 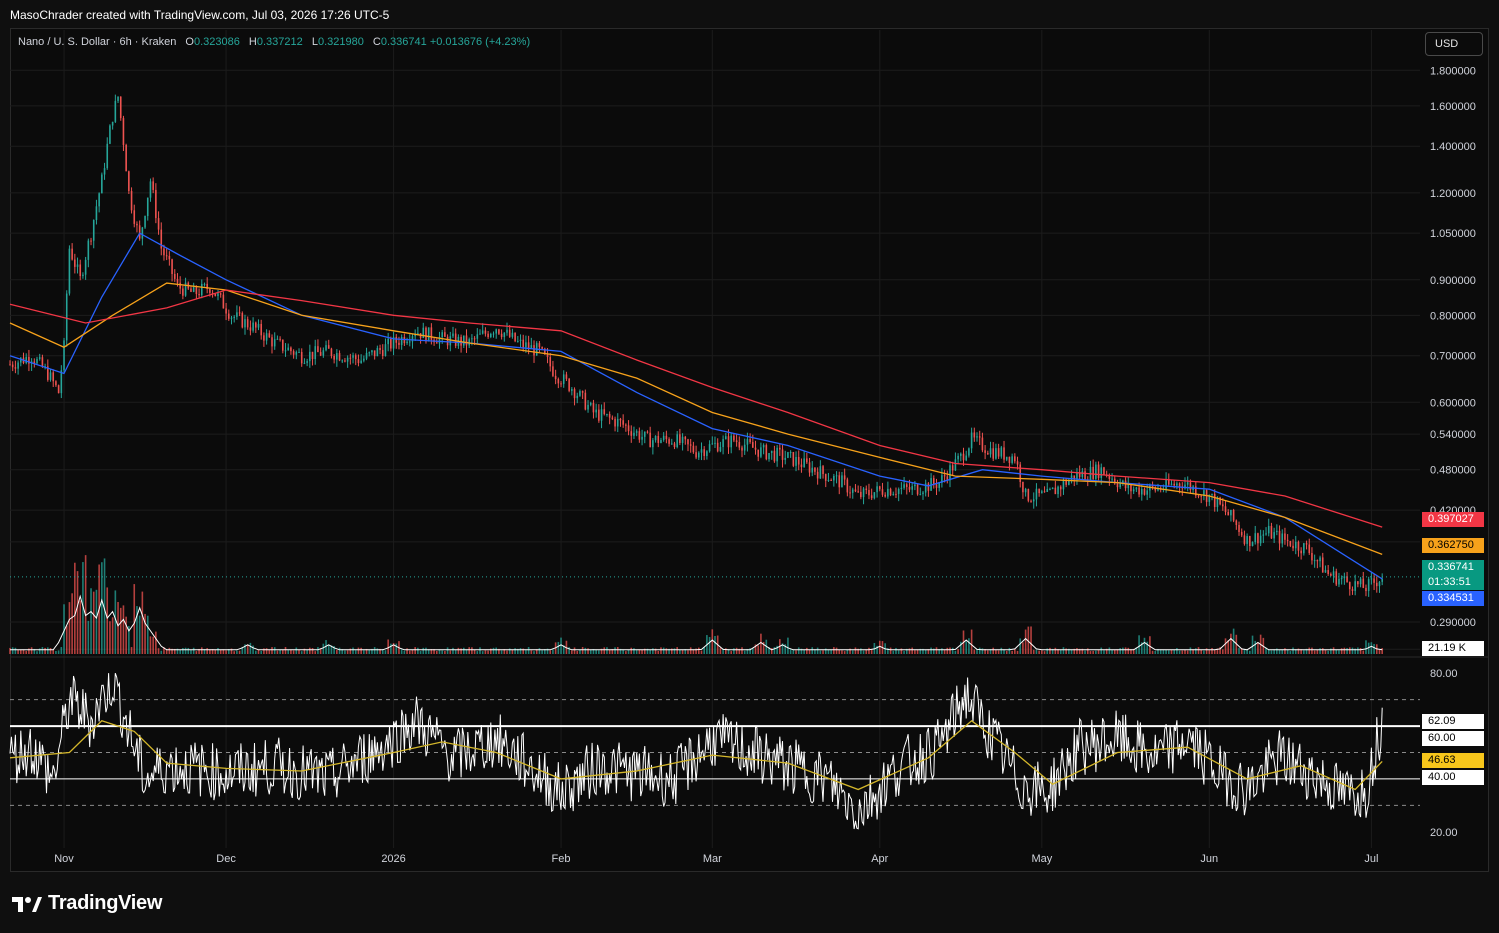 What do you see at coordinates (1041, 859) in the screenshot?
I see `time-tick-label: May` at bounding box center [1041, 859].